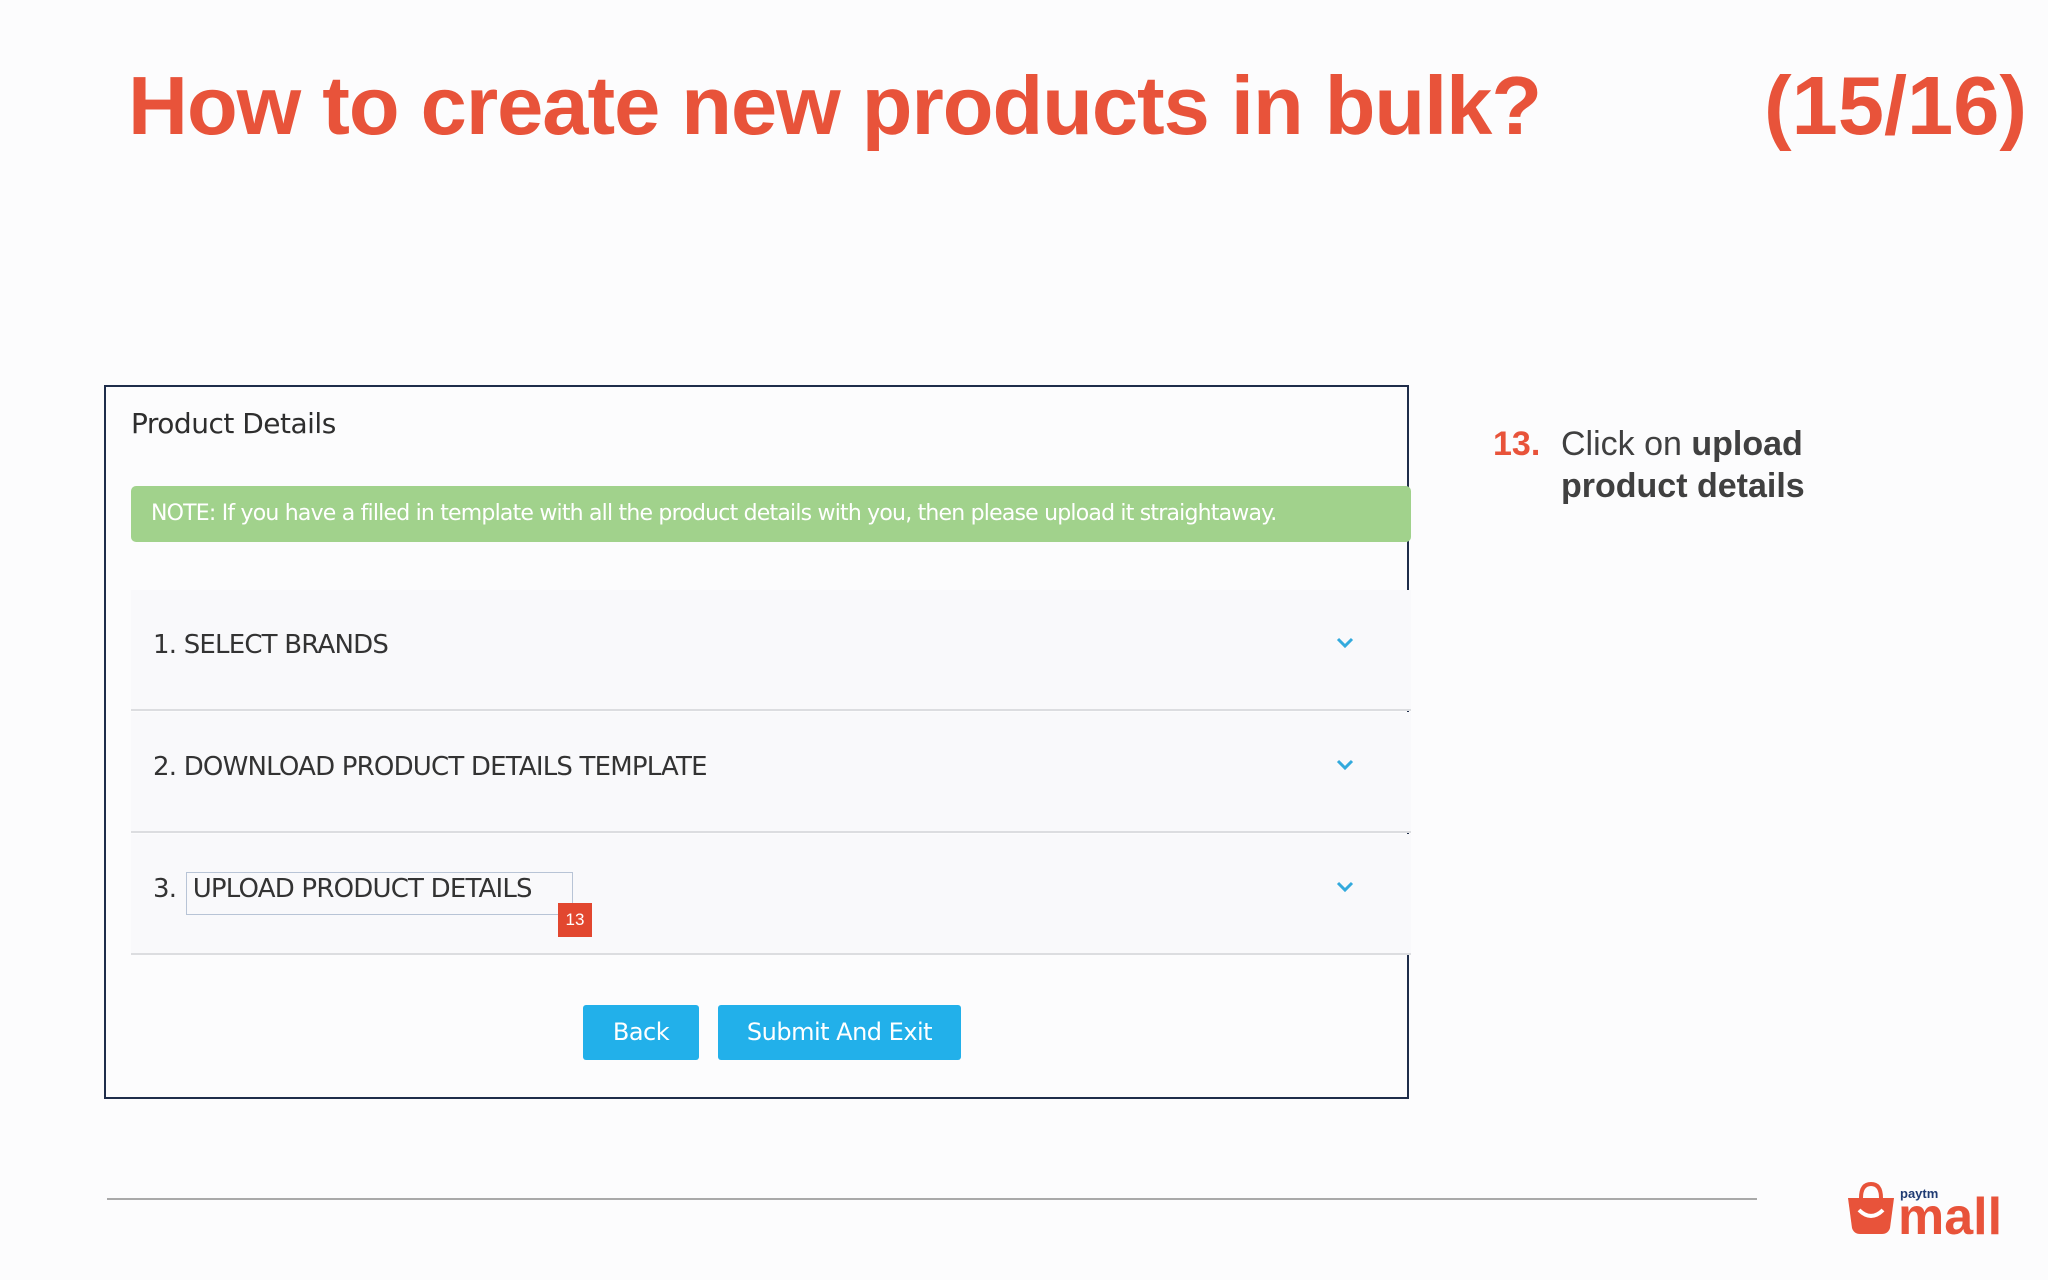 This screenshot has height=1280, width=2048. What do you see at coordinates (835, 105) in the screenshot?
I see `slide-title: How to create new products in bulk?` at bounding box center [835, 105].